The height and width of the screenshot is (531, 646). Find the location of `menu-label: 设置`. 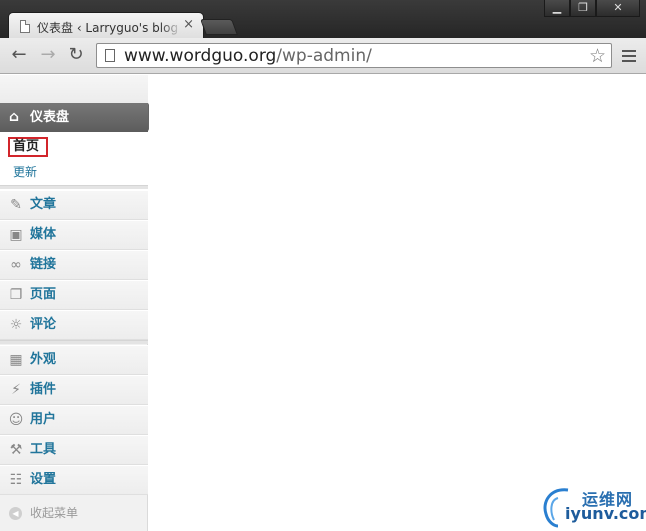

menu-label: 设置 is located at coordinates (43, 479).